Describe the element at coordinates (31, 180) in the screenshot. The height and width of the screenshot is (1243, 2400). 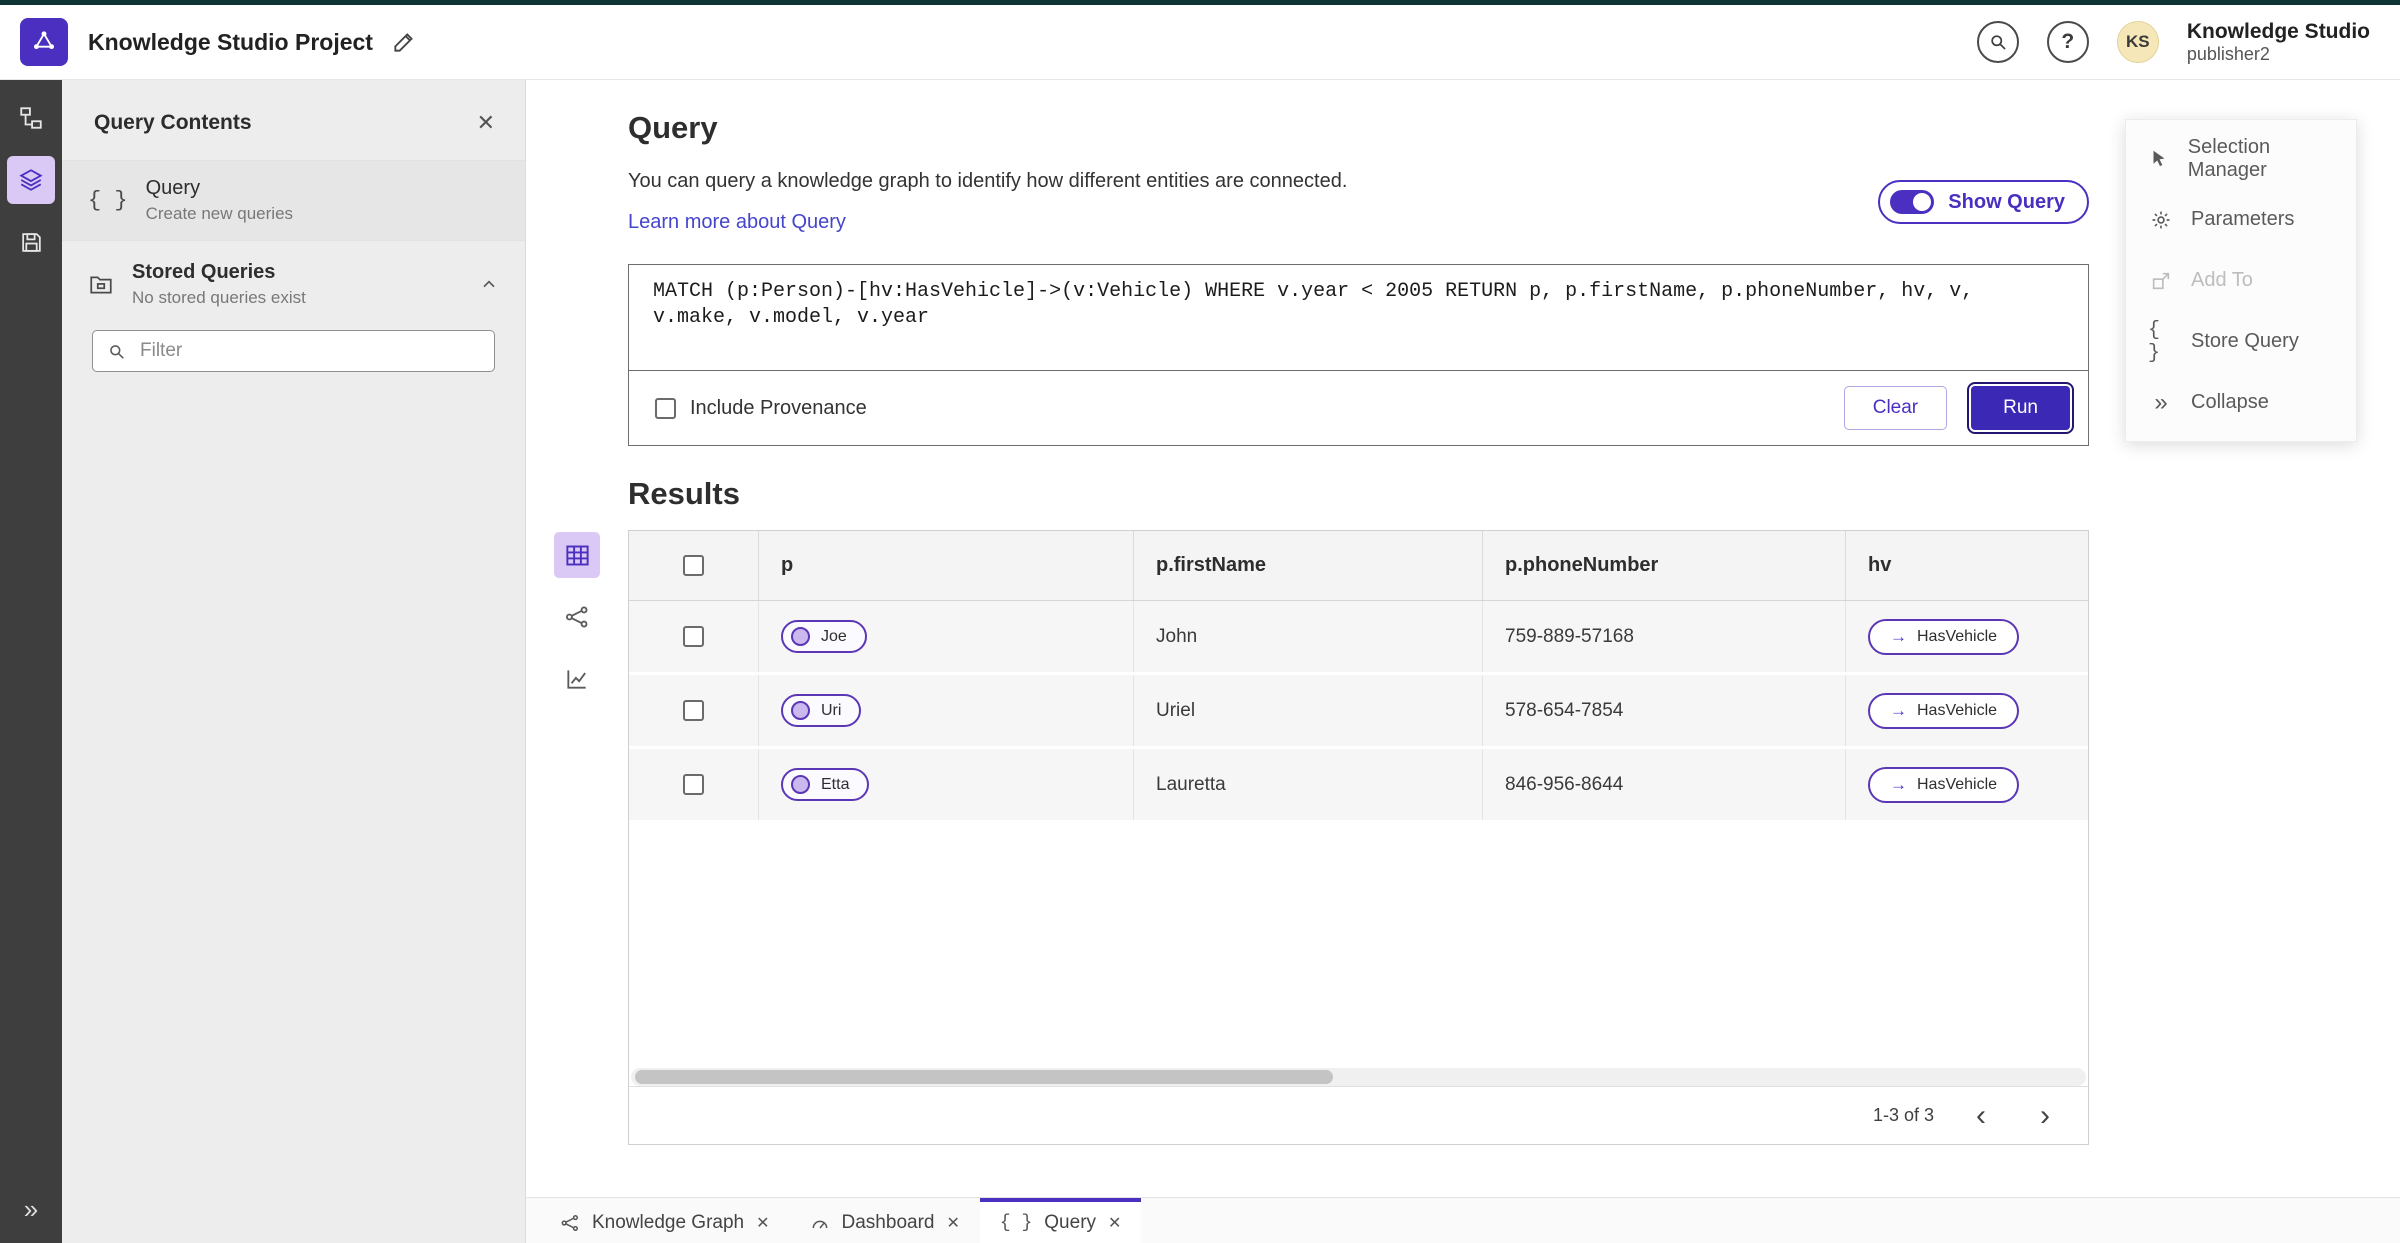
I see `layers-view-icon` at that location.